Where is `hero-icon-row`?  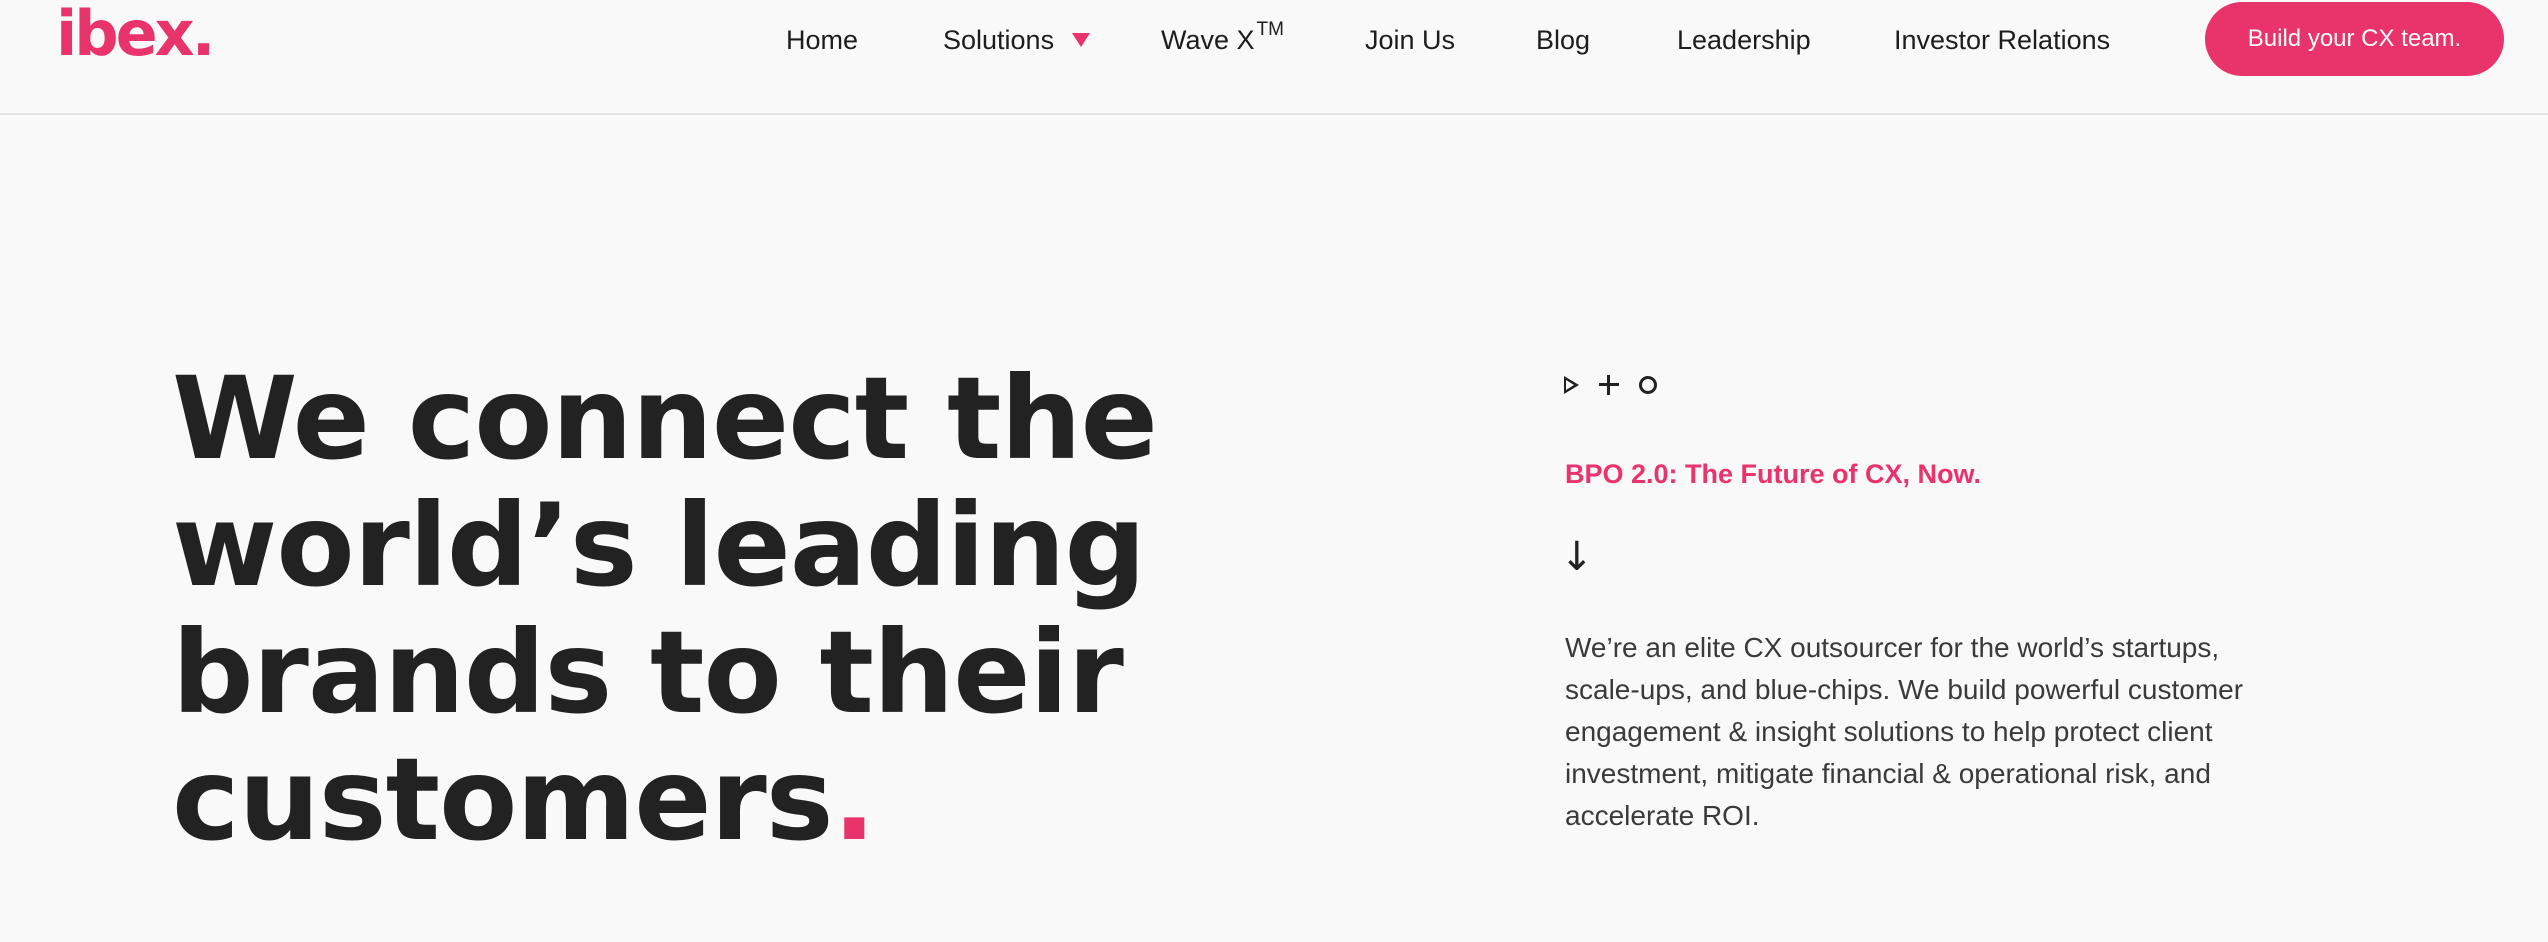
hero-icon-row is located at coordinates (1610, 385).